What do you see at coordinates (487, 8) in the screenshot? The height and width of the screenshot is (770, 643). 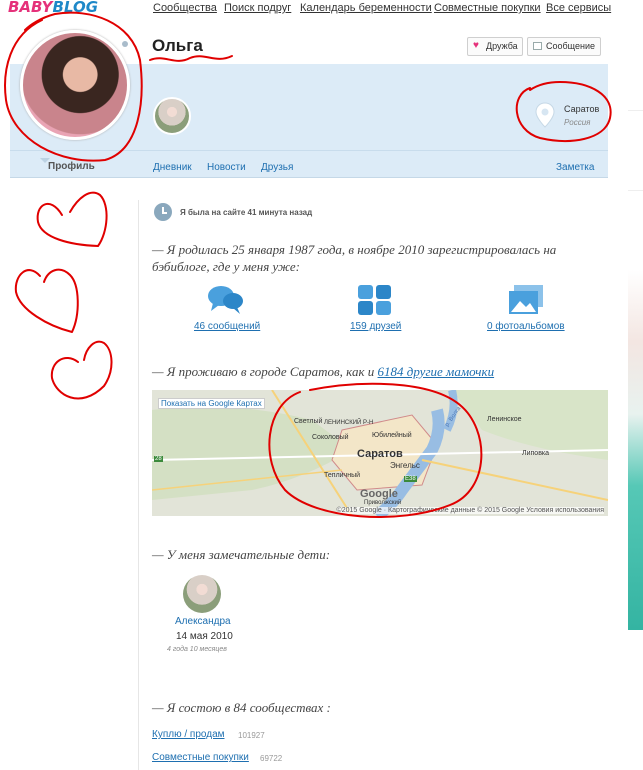 I see `nav-group-buying: Совместные покупки` at bounding box center [487, 8].